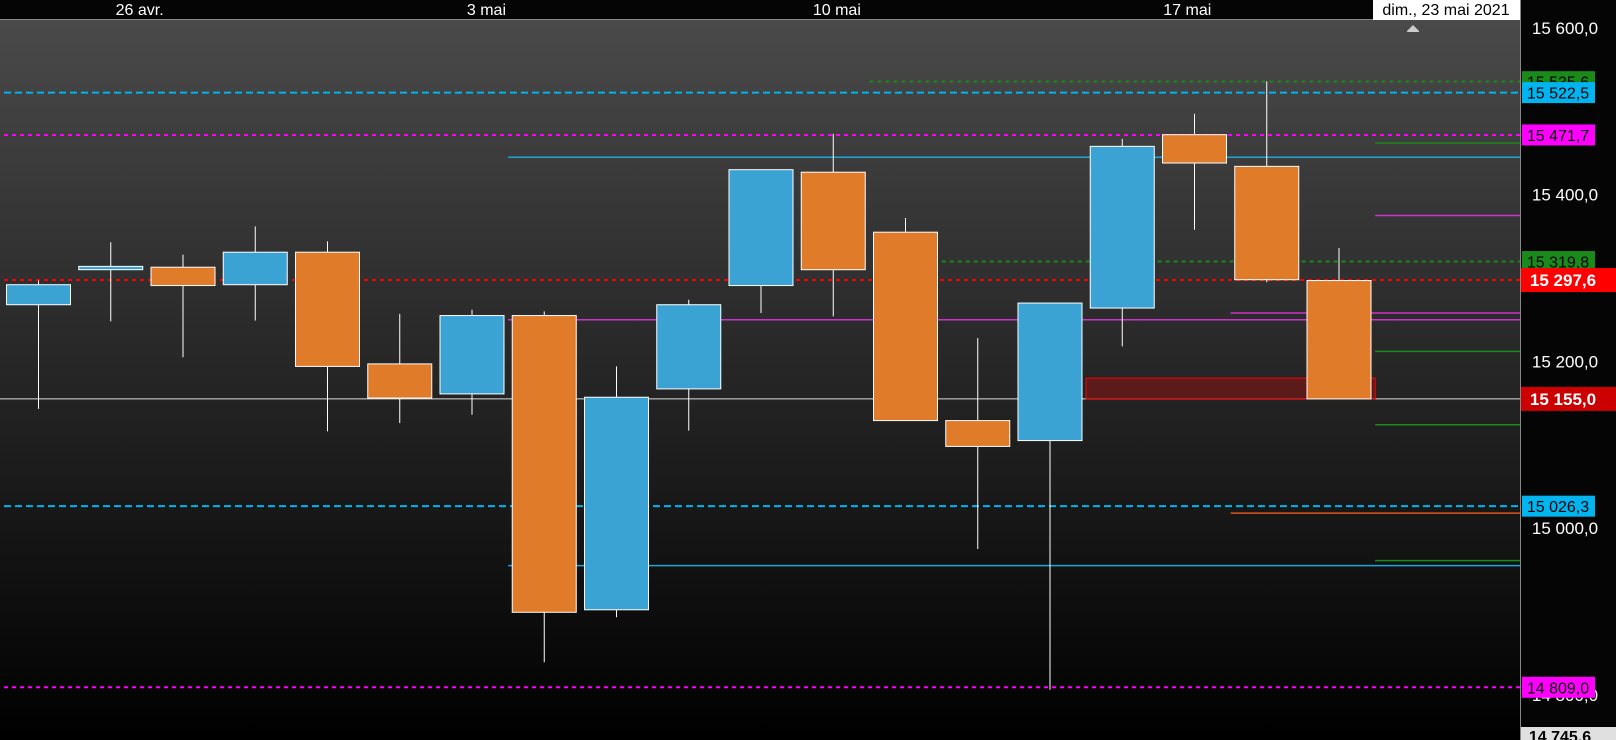 The image size is (1616, 740). Describe the element at coordinates (1445, 10) in the screenshot. I see `date-cursor-label: dim., 23 mai 2021` at that location.